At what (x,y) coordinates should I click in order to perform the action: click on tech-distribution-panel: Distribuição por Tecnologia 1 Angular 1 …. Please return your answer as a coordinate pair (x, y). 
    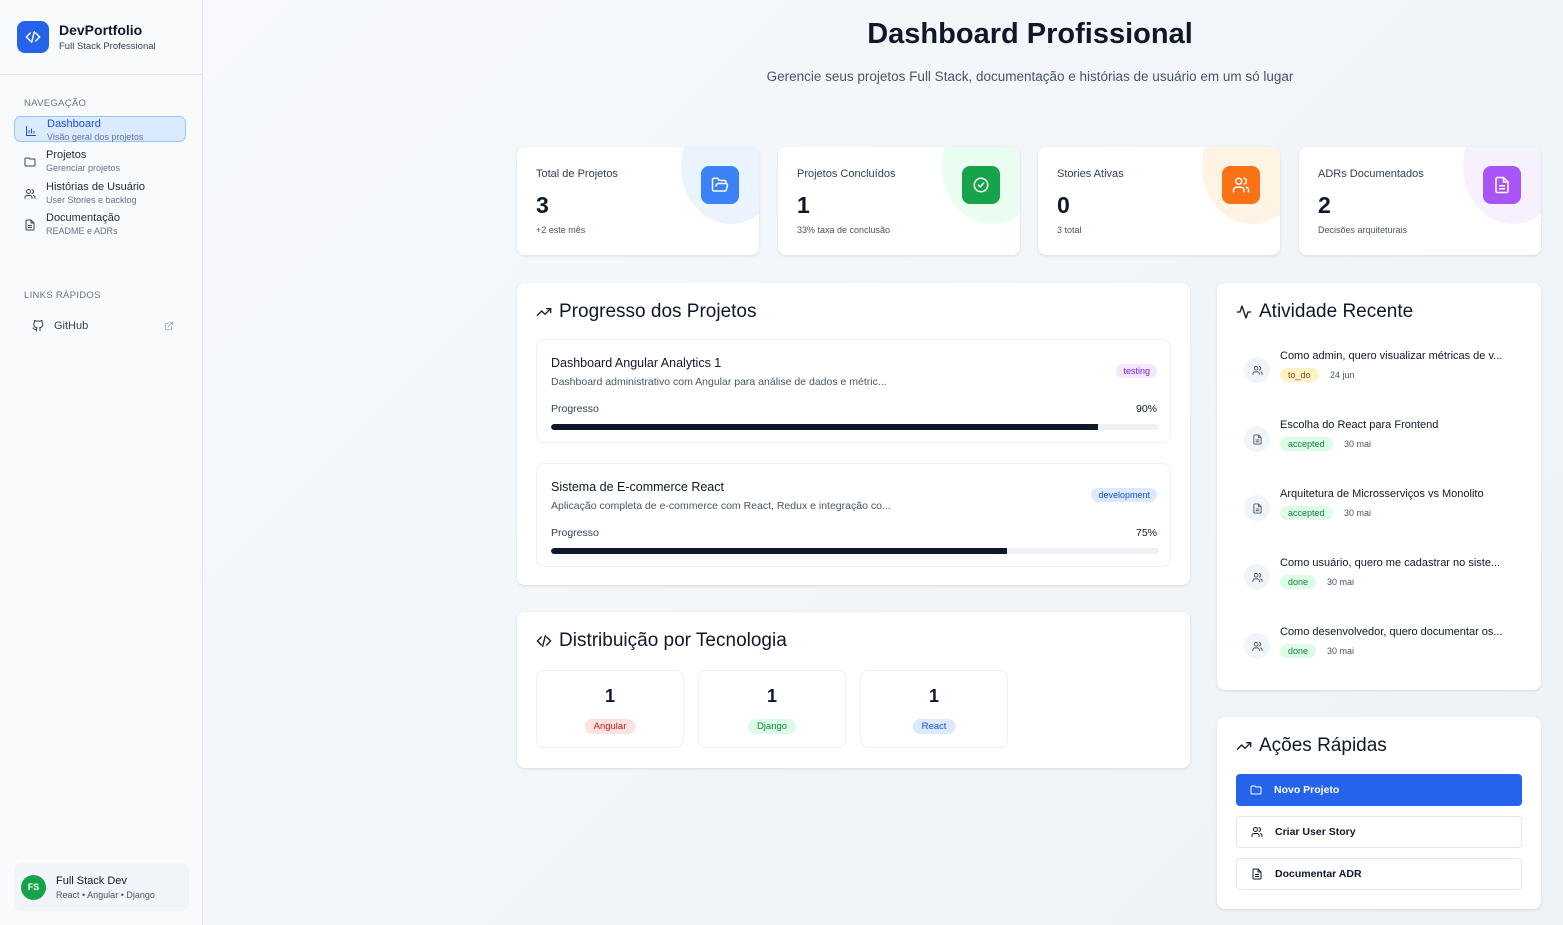
    Looking at the image, I should click on (853, 690).